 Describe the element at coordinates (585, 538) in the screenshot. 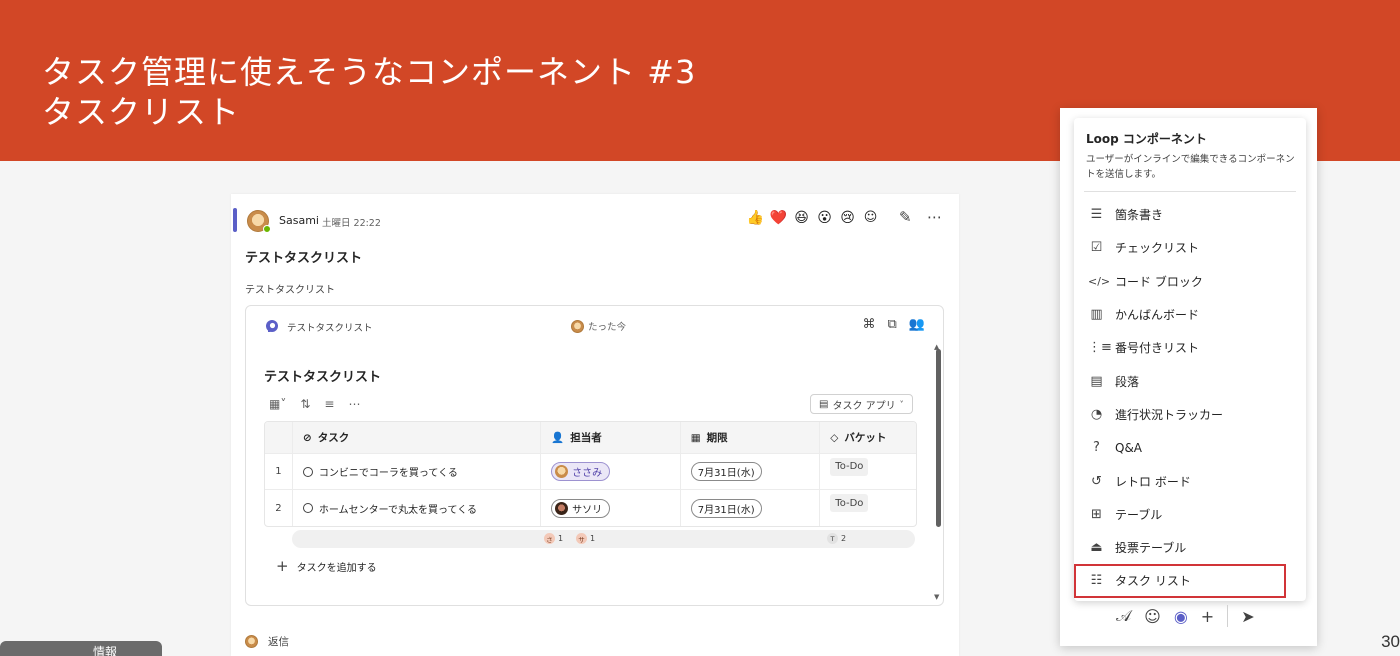

I see `assignee-summary: サ 1` at that location.